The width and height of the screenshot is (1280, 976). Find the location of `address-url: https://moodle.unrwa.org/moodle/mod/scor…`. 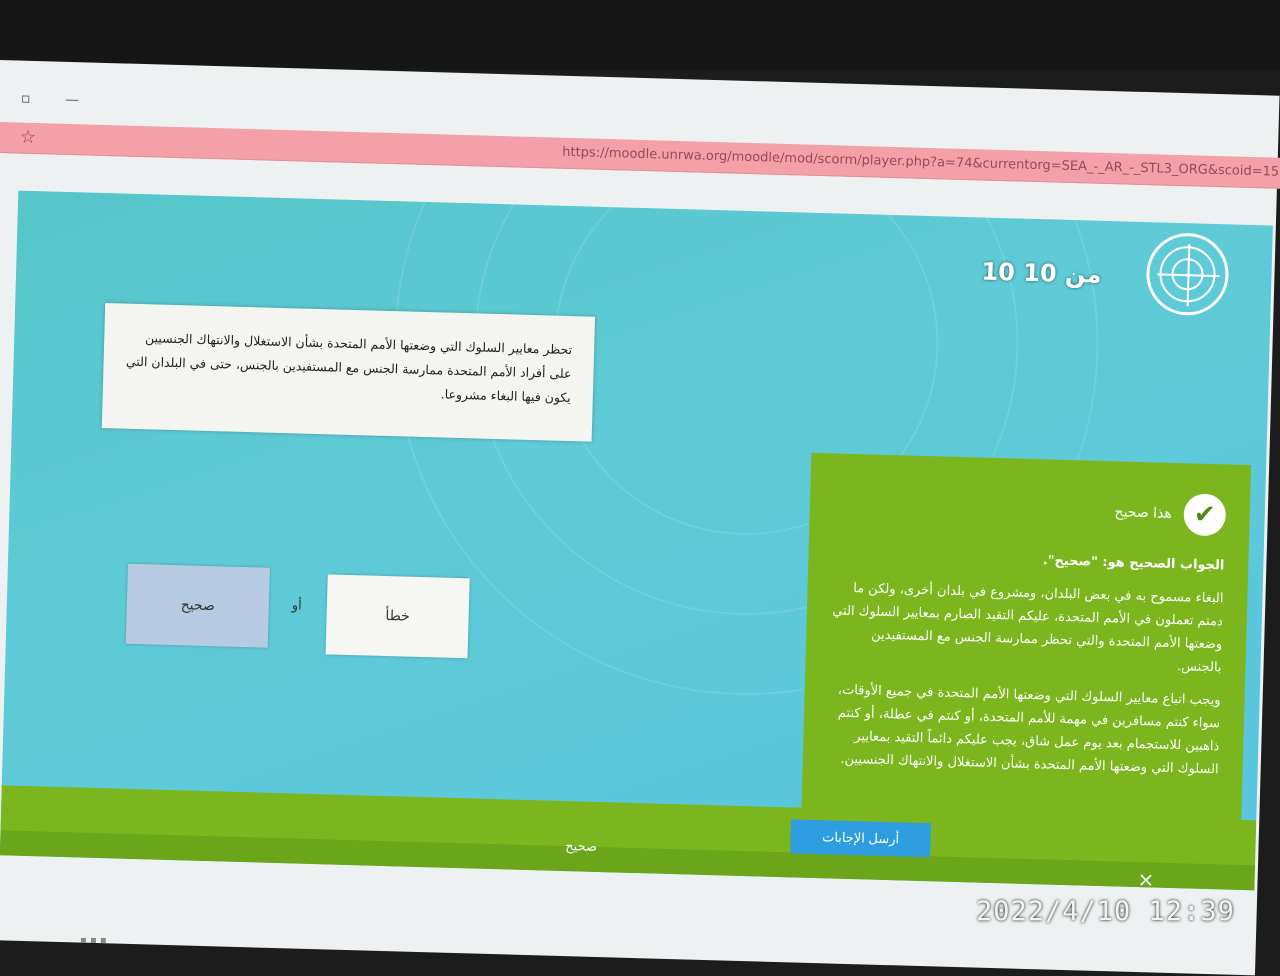

address-url: https://moodle.unrwa.org/moodle/mod/scor… is located at coordinates (921, 162).